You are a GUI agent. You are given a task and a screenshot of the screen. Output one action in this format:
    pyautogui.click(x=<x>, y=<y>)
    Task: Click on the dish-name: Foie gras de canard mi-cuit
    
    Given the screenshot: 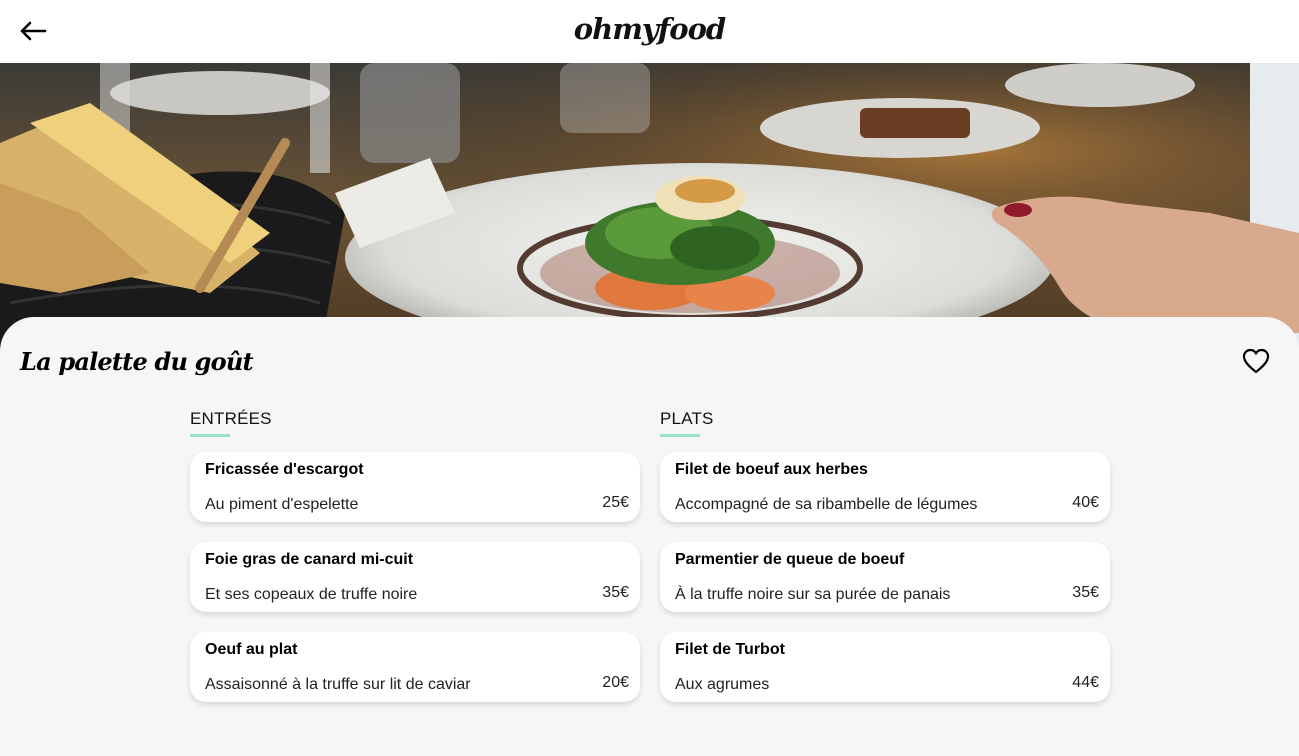 What is the action you would take?
    pyautogui.click(x=309, y=559)
    